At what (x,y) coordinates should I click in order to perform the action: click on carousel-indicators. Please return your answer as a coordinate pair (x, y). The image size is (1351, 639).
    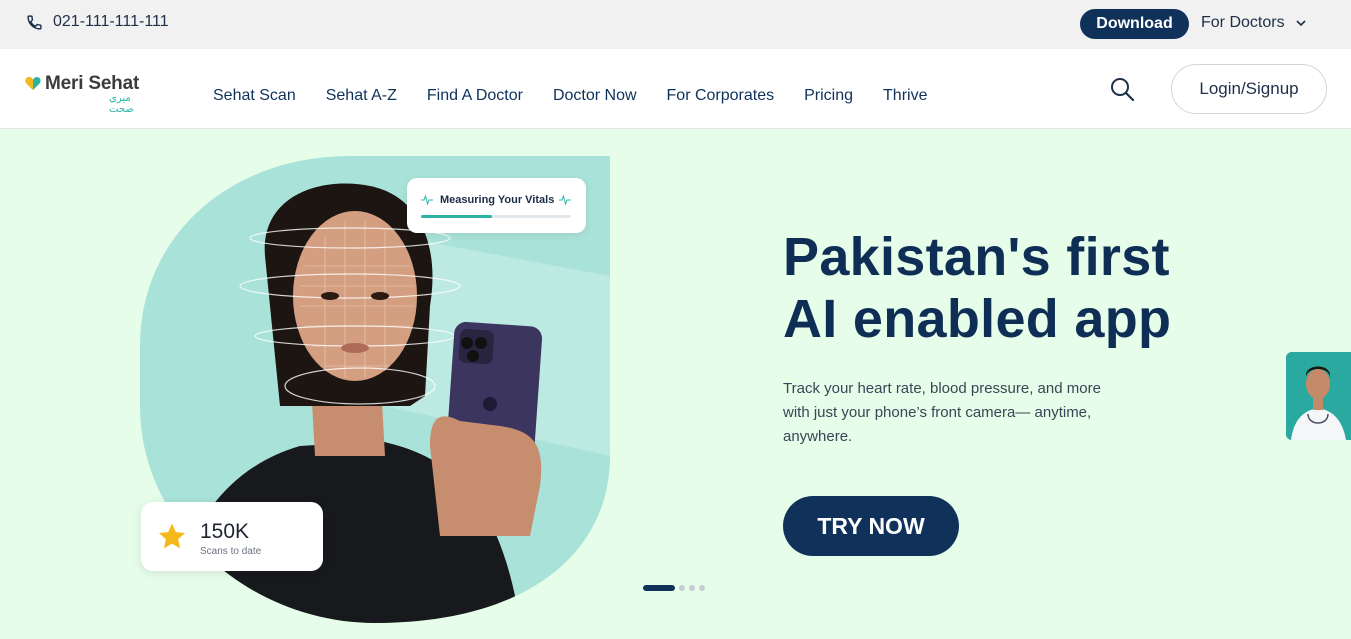
    Looking at the image, I should click on (674, 588).